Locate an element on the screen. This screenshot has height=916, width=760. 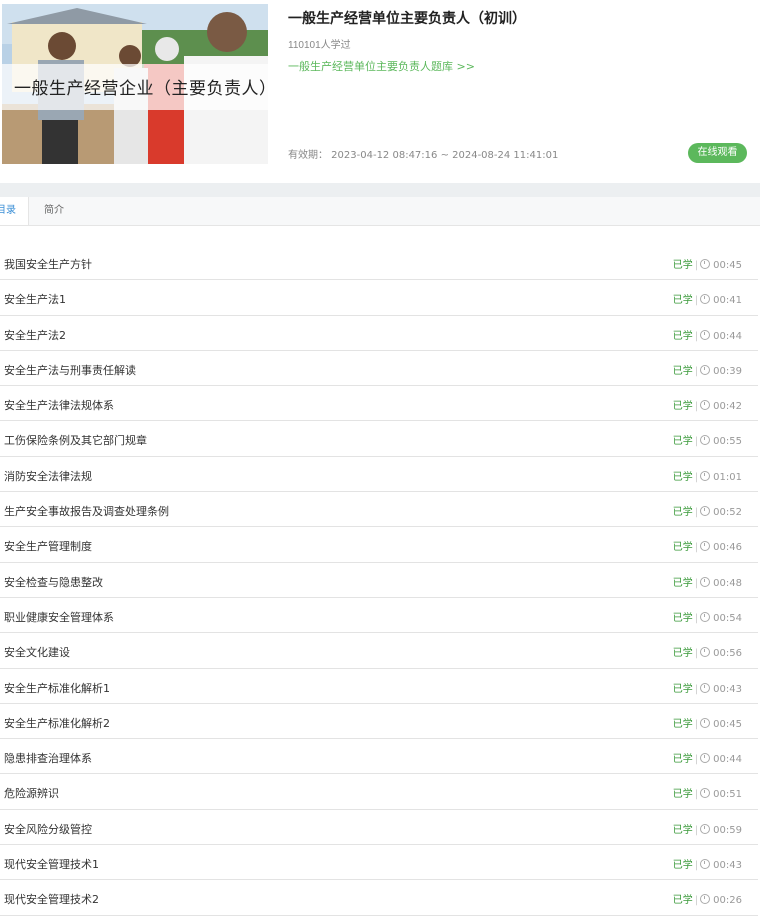
lesson-duration: 00:26 is located at coordinates (727, 901).